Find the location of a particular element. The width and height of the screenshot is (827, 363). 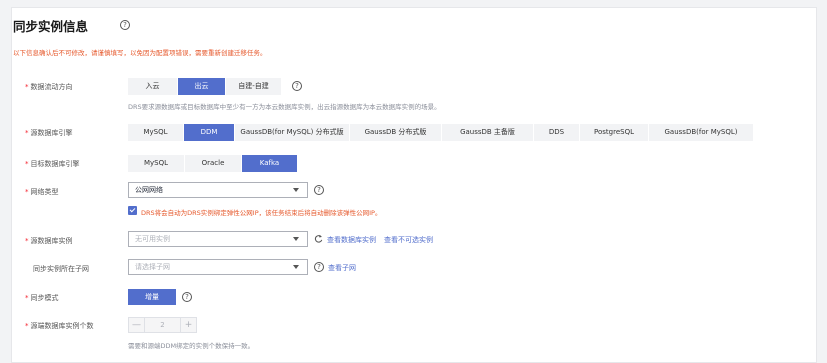

flow-direction-option-outbound: 出云 is located at coordinates (202, 86).